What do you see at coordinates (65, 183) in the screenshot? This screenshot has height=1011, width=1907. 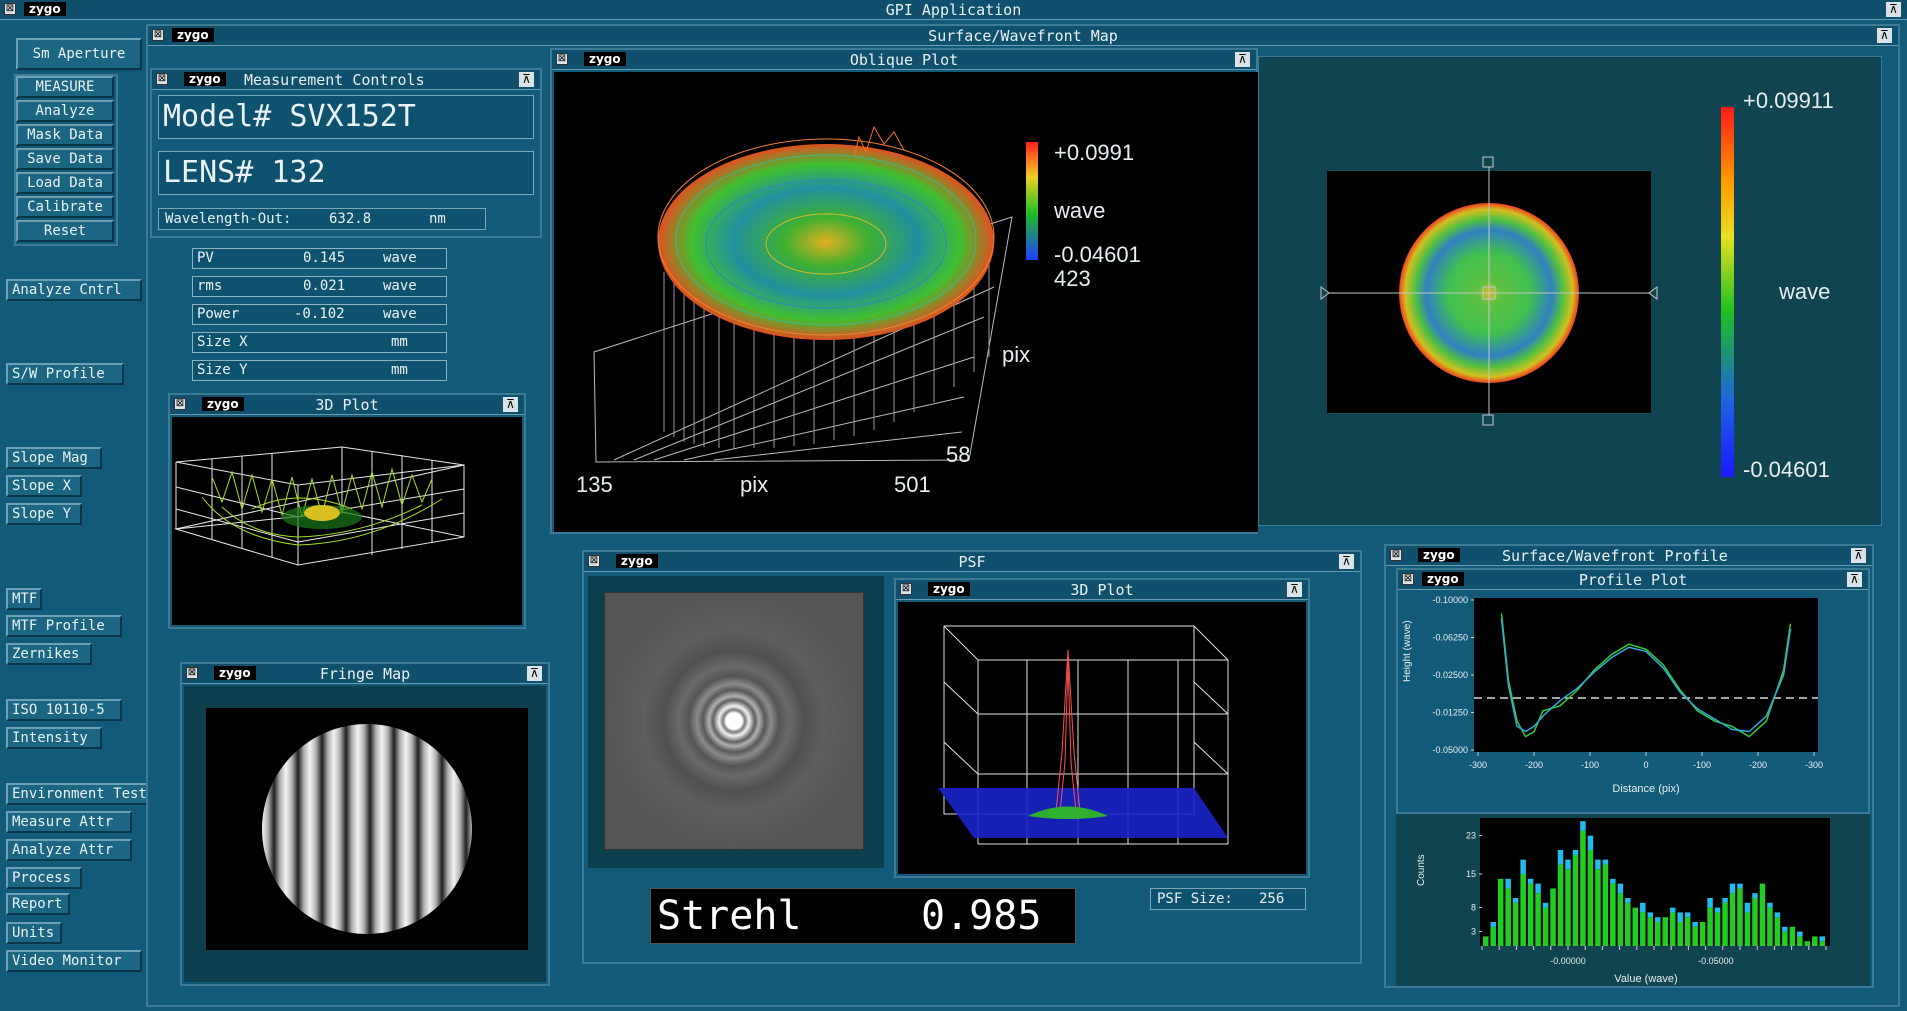 I see `load-data-button: Load Data` at bounding box center [65, 183].